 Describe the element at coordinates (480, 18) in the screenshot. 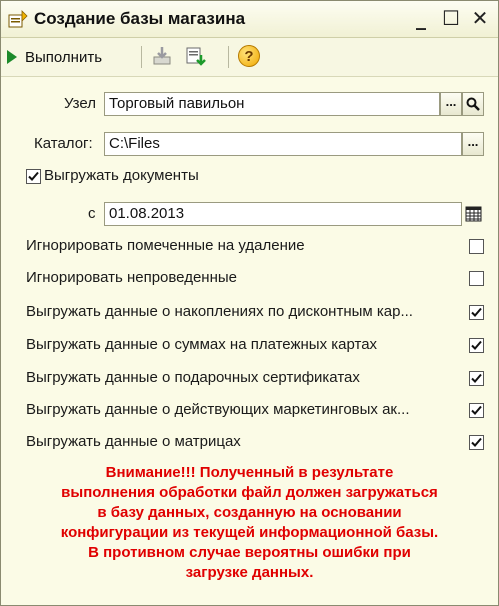

I see `close-button: ✕` at that location.